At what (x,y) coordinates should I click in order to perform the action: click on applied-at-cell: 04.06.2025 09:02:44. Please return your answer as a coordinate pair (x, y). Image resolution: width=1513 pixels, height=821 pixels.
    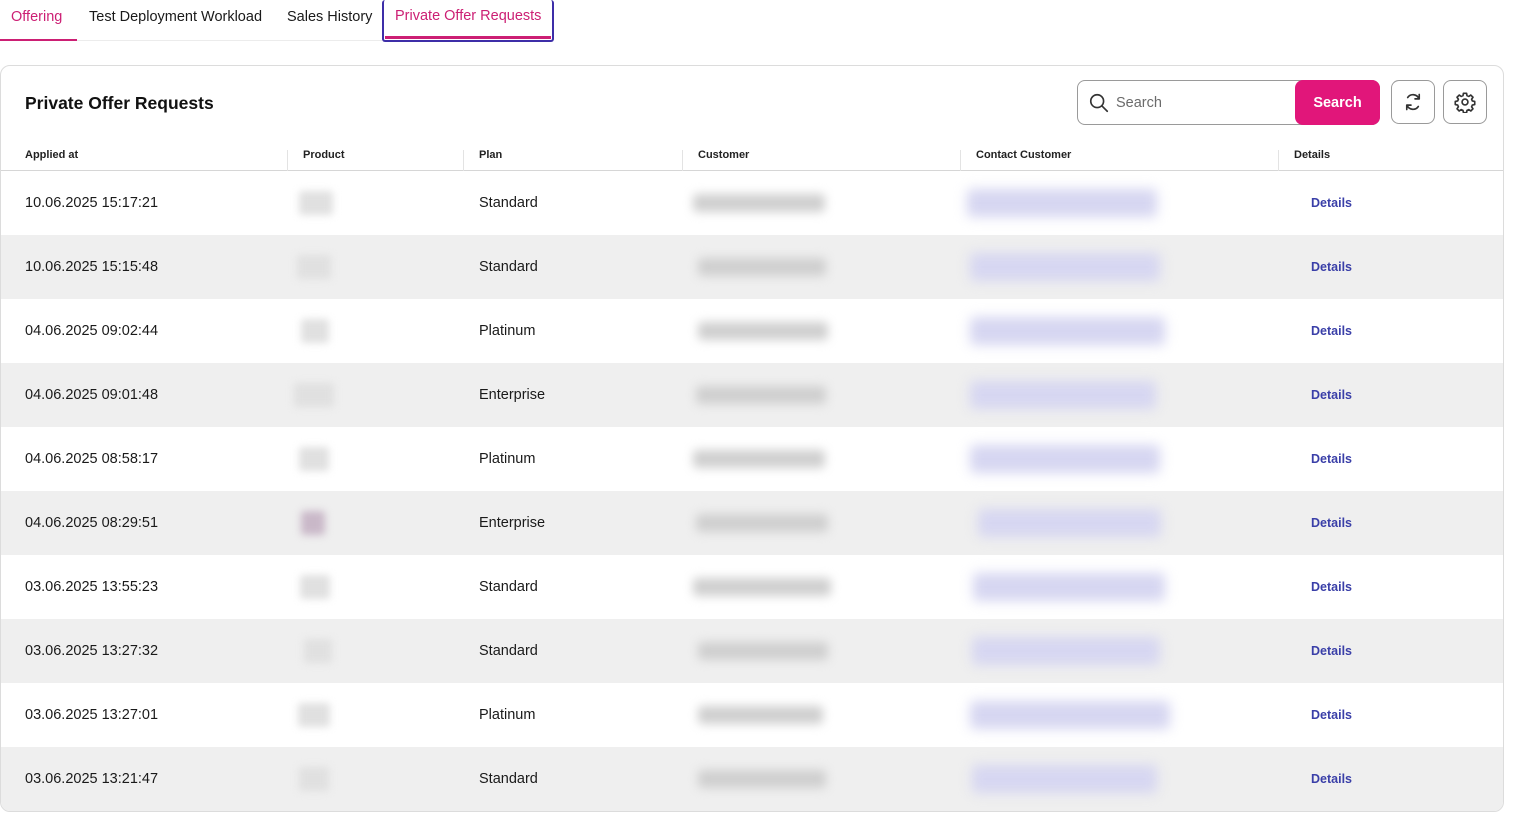
    Looking at the image, I should click on (92, 331).